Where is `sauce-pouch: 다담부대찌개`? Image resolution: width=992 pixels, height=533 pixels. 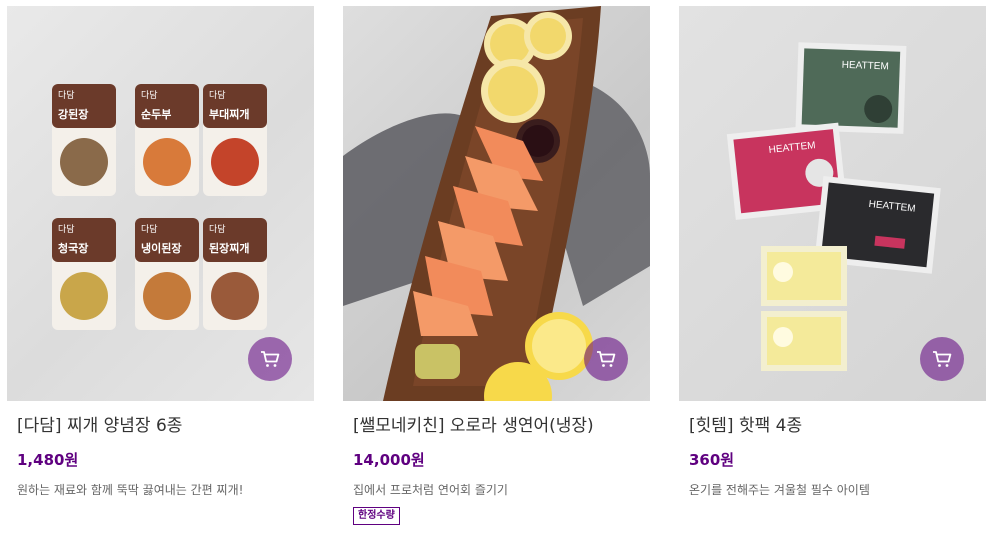
sauce-pouch: 다담부대찌개 is located at coordinates (235, 140).